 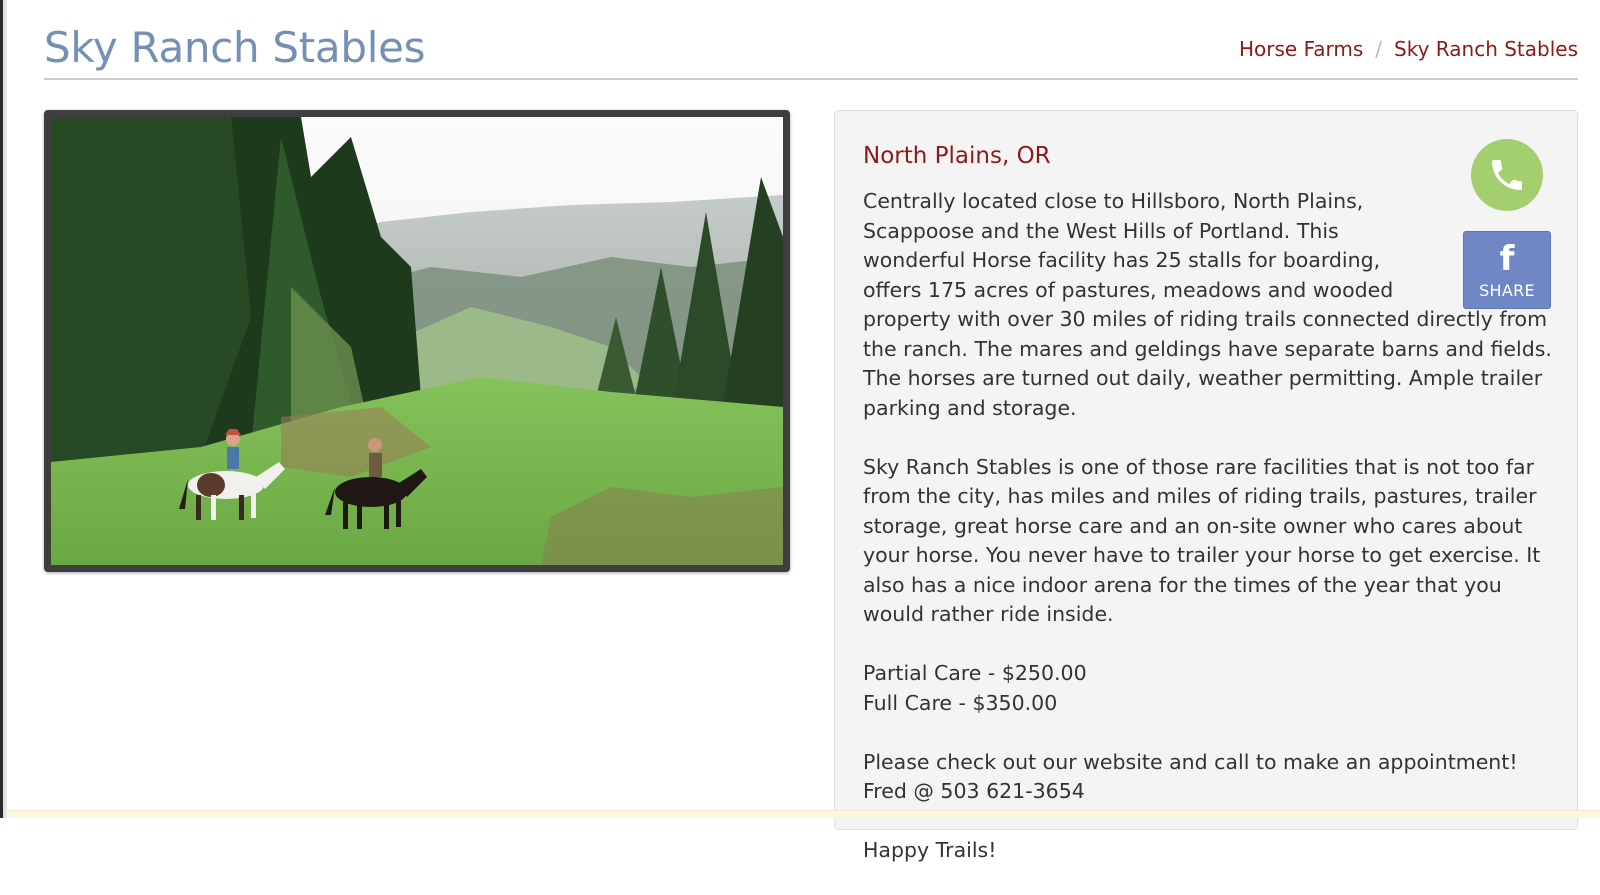 What do you see at coordinates (803, 814) in the screenshot?
I see `notification-bar-edge` at bounding box center [803, 814].